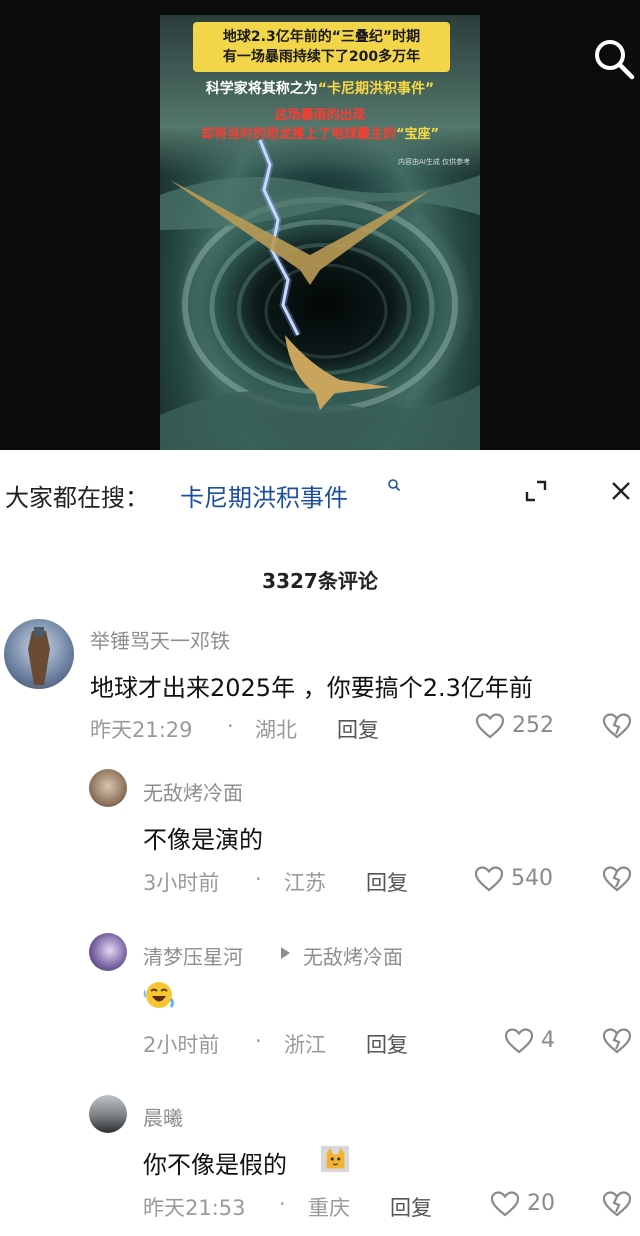 This screenshot has width=640, height=1236. Describe the element at coordinates (311, 688) in the screenshot. I see `comment-text: 地球才出来2025年 ，你要搞个2.3亿年前` at that location.